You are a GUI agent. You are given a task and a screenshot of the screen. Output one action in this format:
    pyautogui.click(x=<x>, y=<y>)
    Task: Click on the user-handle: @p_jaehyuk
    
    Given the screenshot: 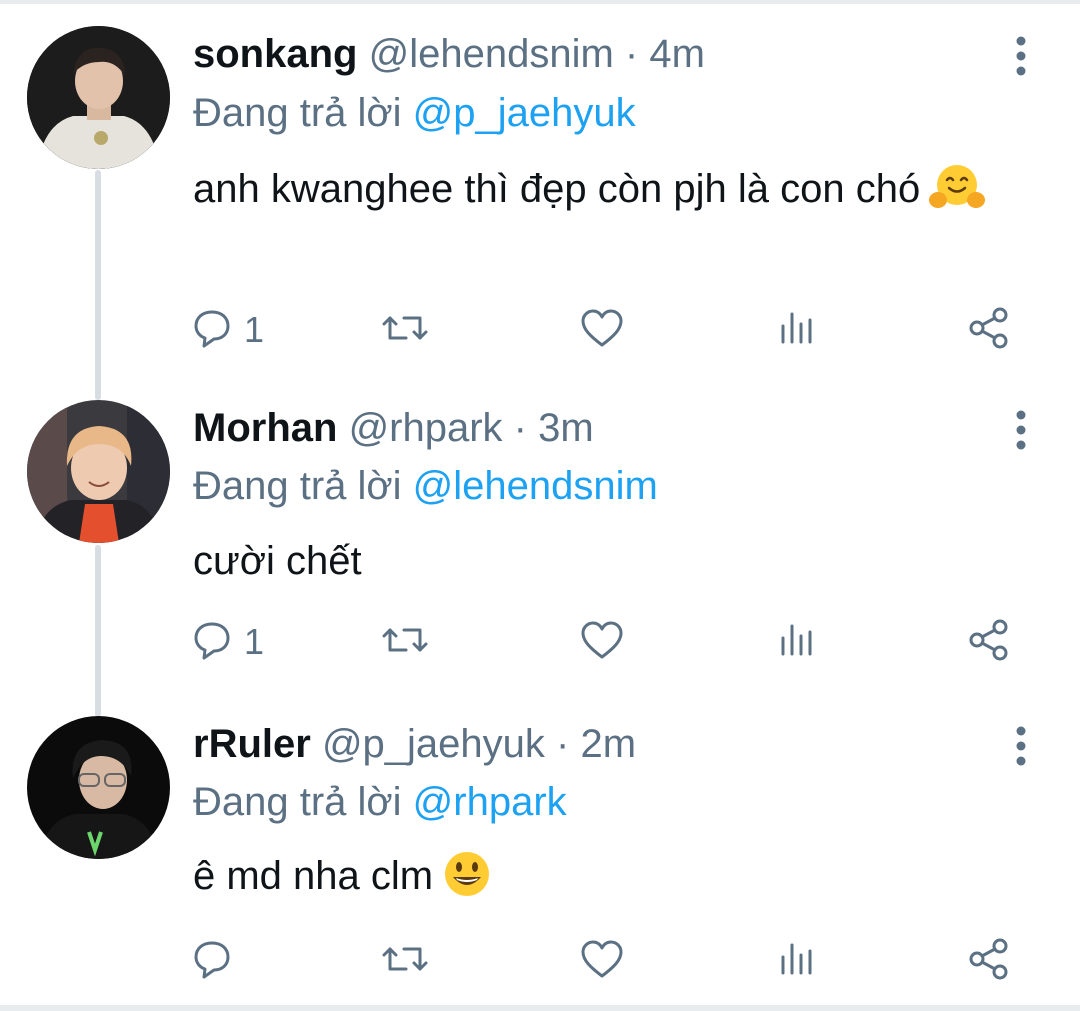 What is the action you would take?
    pyautogui.click(x=433, y=744)
    